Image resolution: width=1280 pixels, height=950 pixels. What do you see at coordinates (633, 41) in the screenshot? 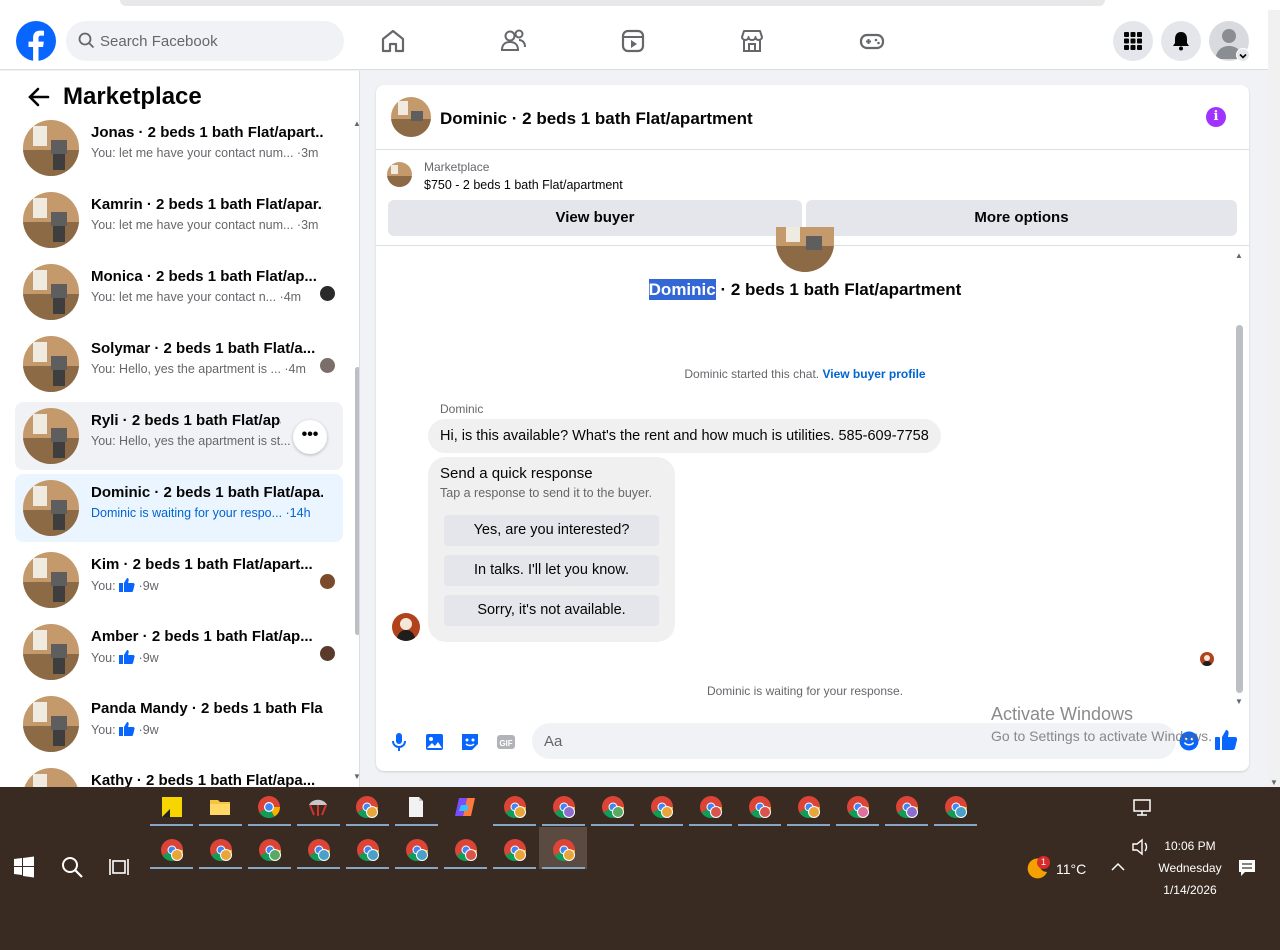
I see `video-icon` at bounding box center [633, 41].